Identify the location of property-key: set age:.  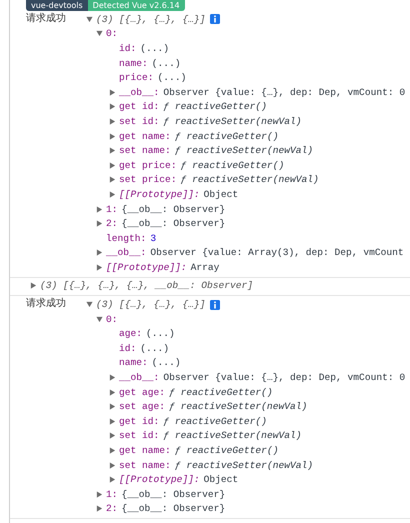
(142, 406).